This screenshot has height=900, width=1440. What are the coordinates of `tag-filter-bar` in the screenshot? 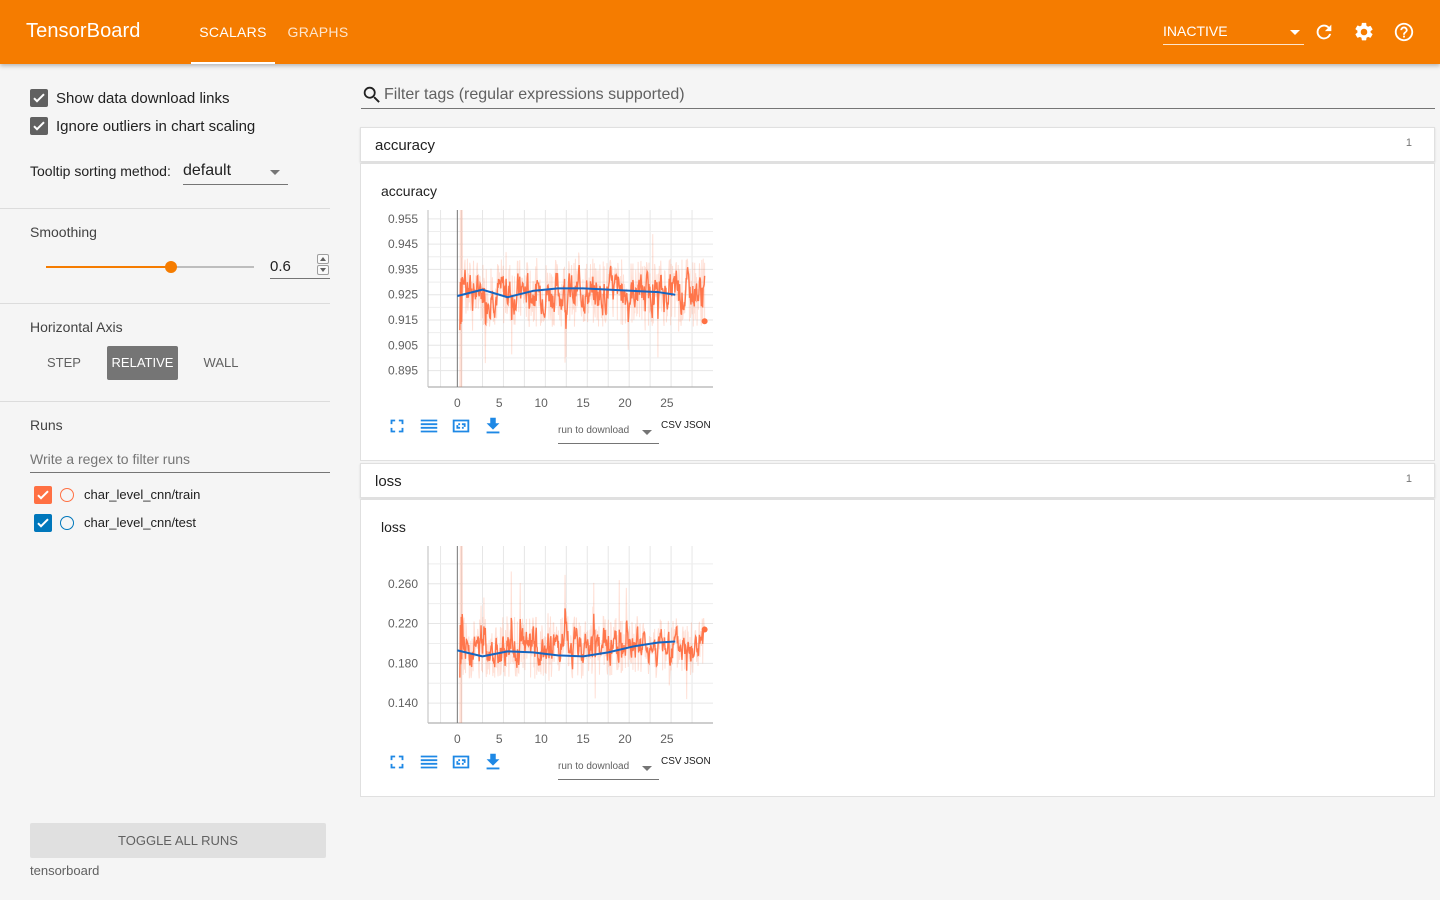 It's located at (898, 95).